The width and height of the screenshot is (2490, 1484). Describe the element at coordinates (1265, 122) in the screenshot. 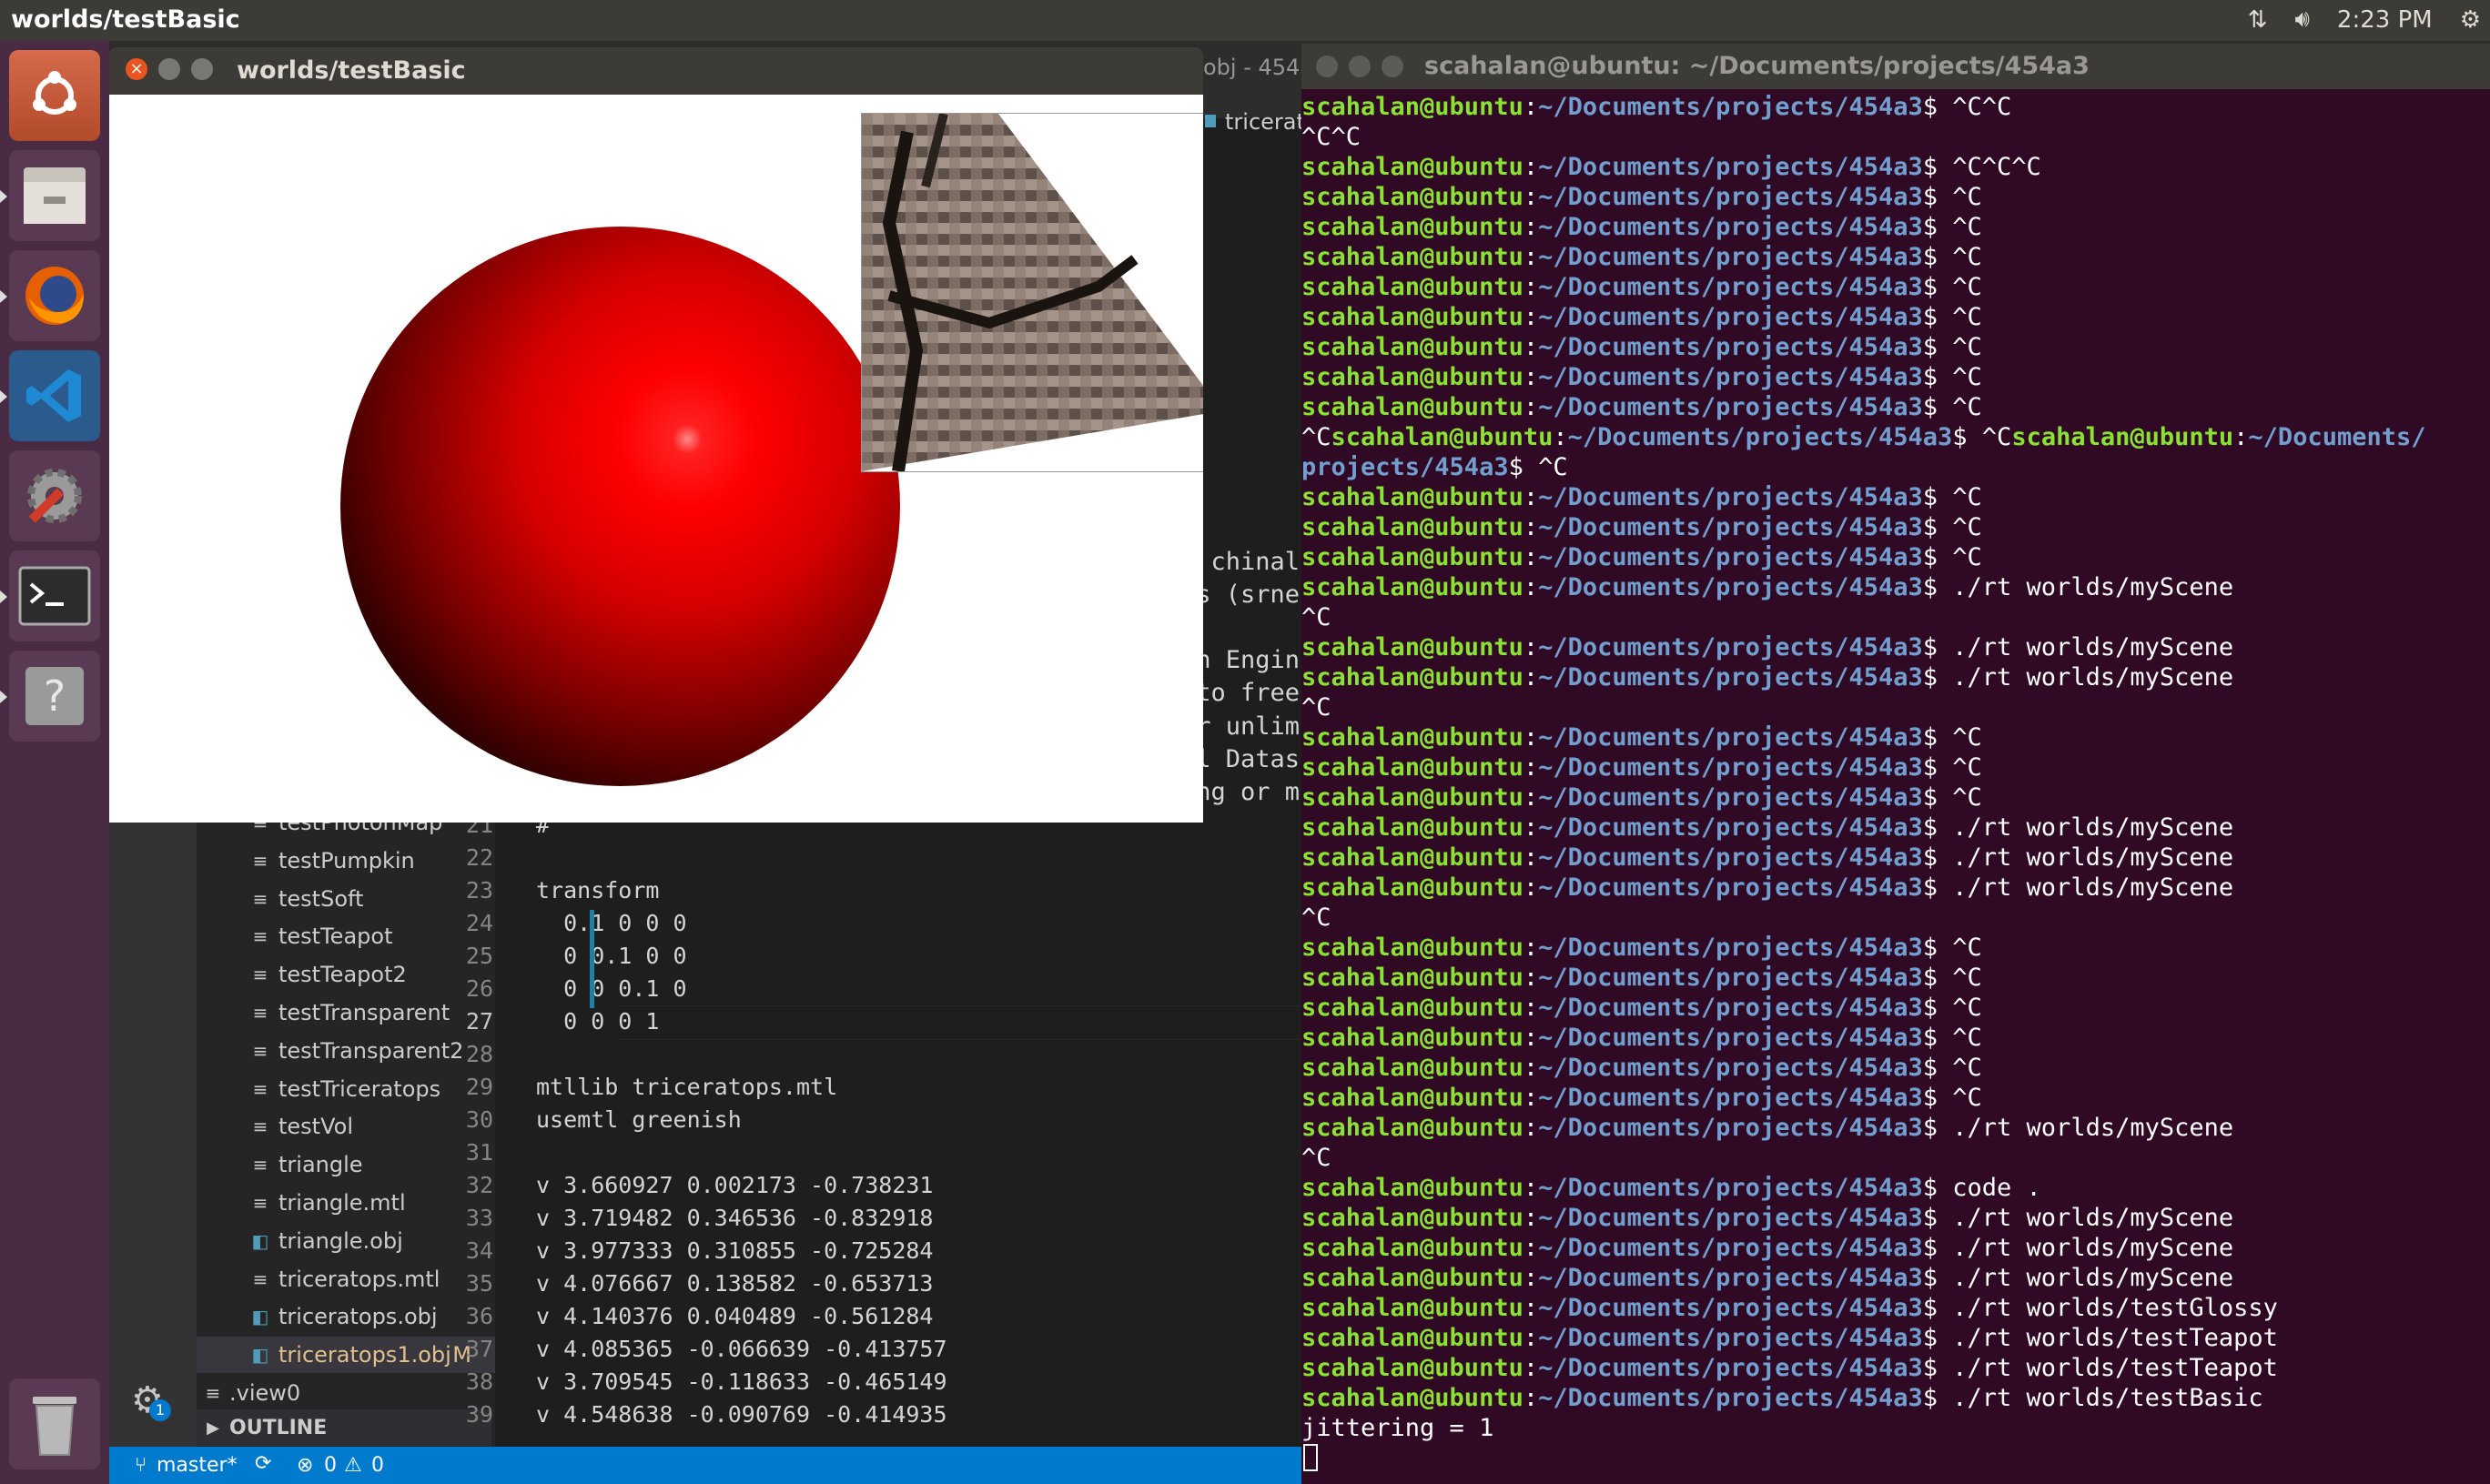

I see `tab-file-fragment: tricerat` at that location.